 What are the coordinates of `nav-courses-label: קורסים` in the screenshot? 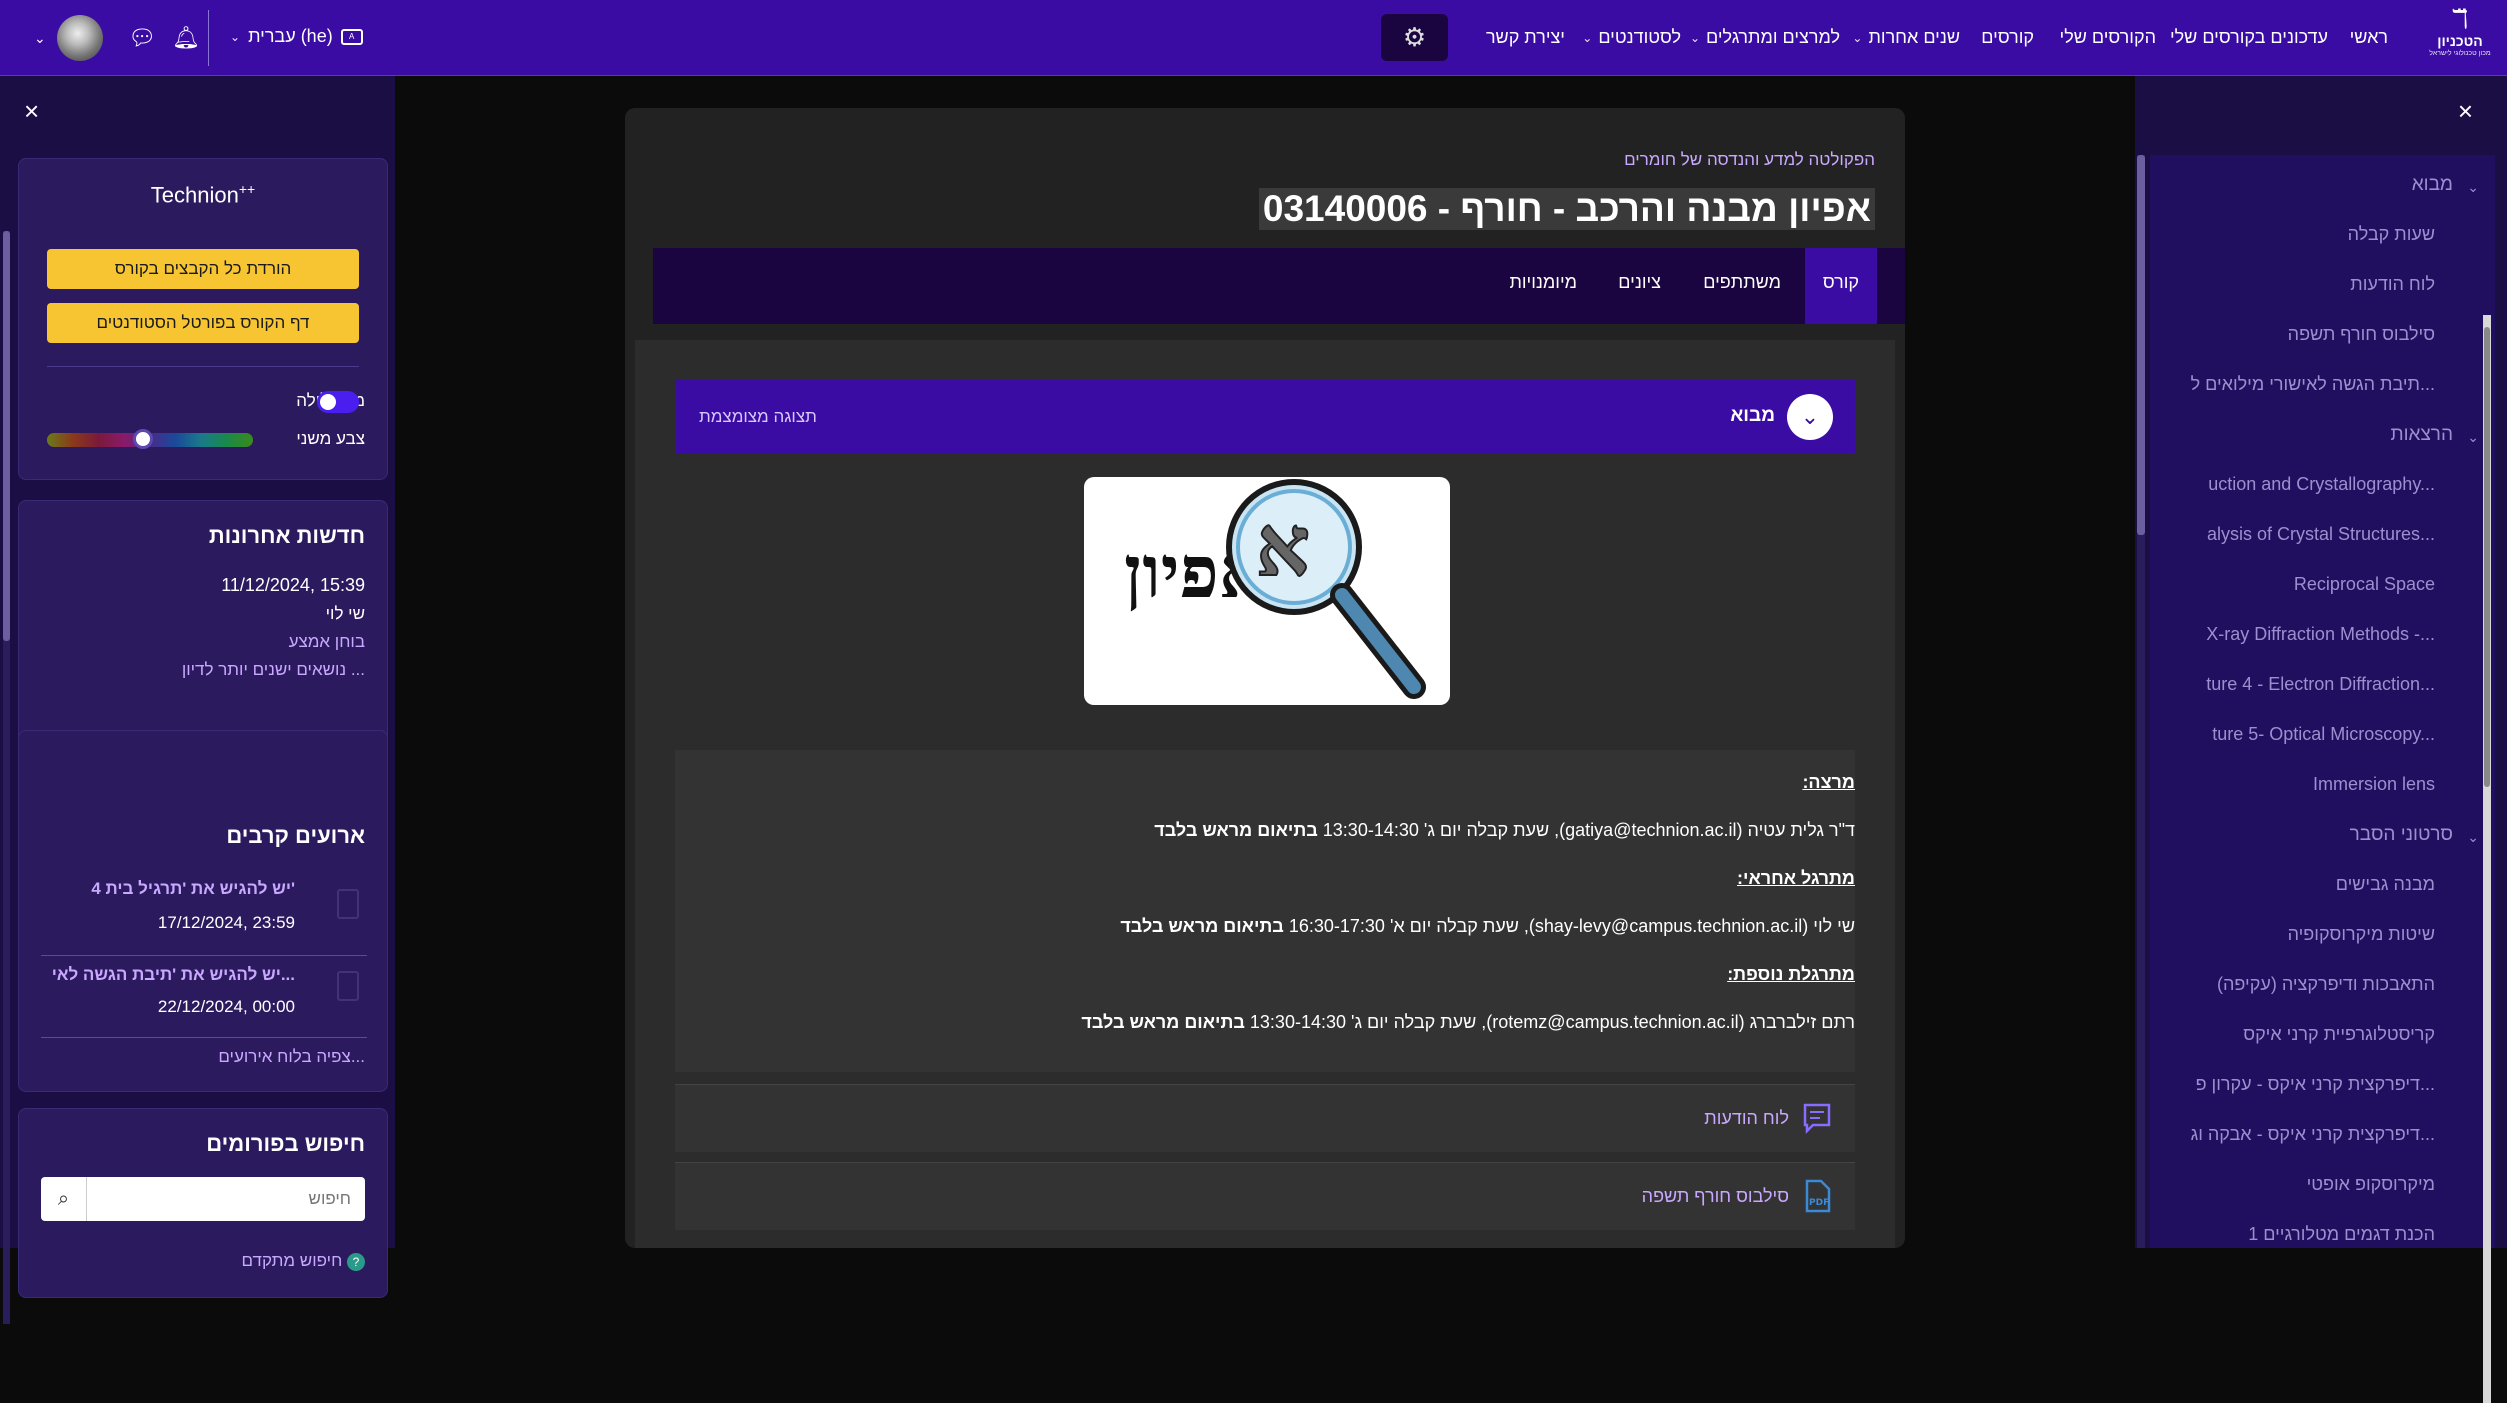 It's located at (2007, 37).